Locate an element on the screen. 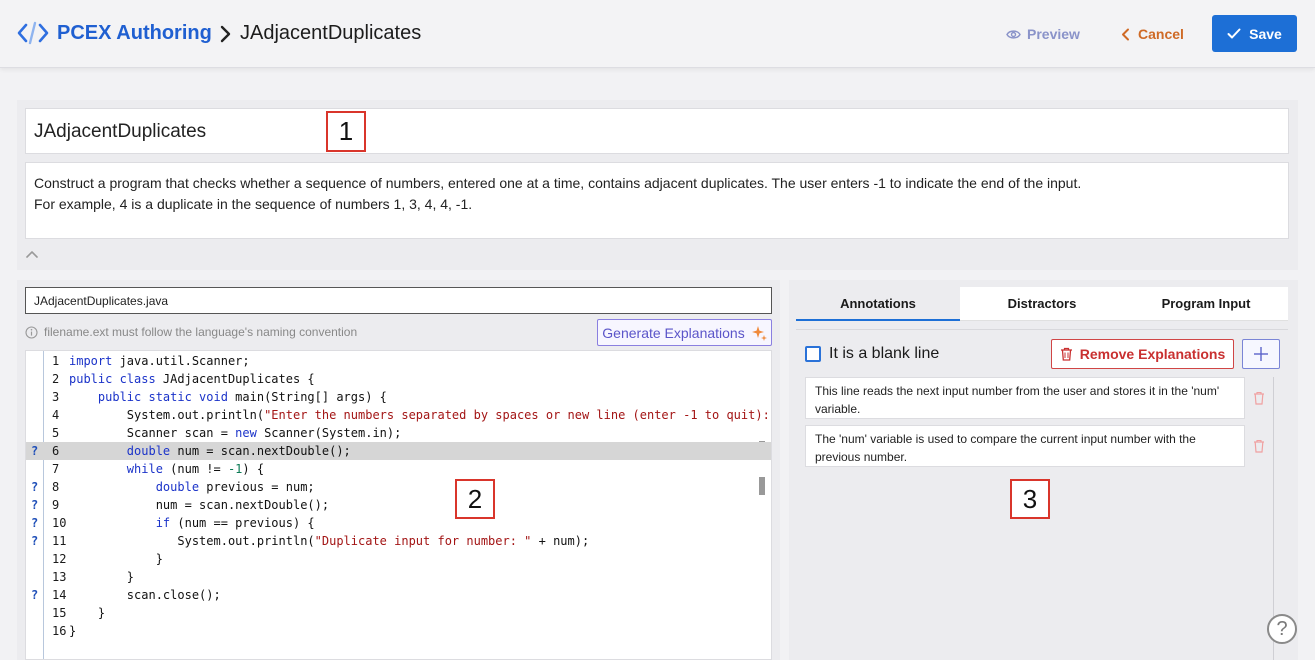 The width and height of the screenshot is (1315, 660). chevron-right-icon is located at coordinates (225, 34).